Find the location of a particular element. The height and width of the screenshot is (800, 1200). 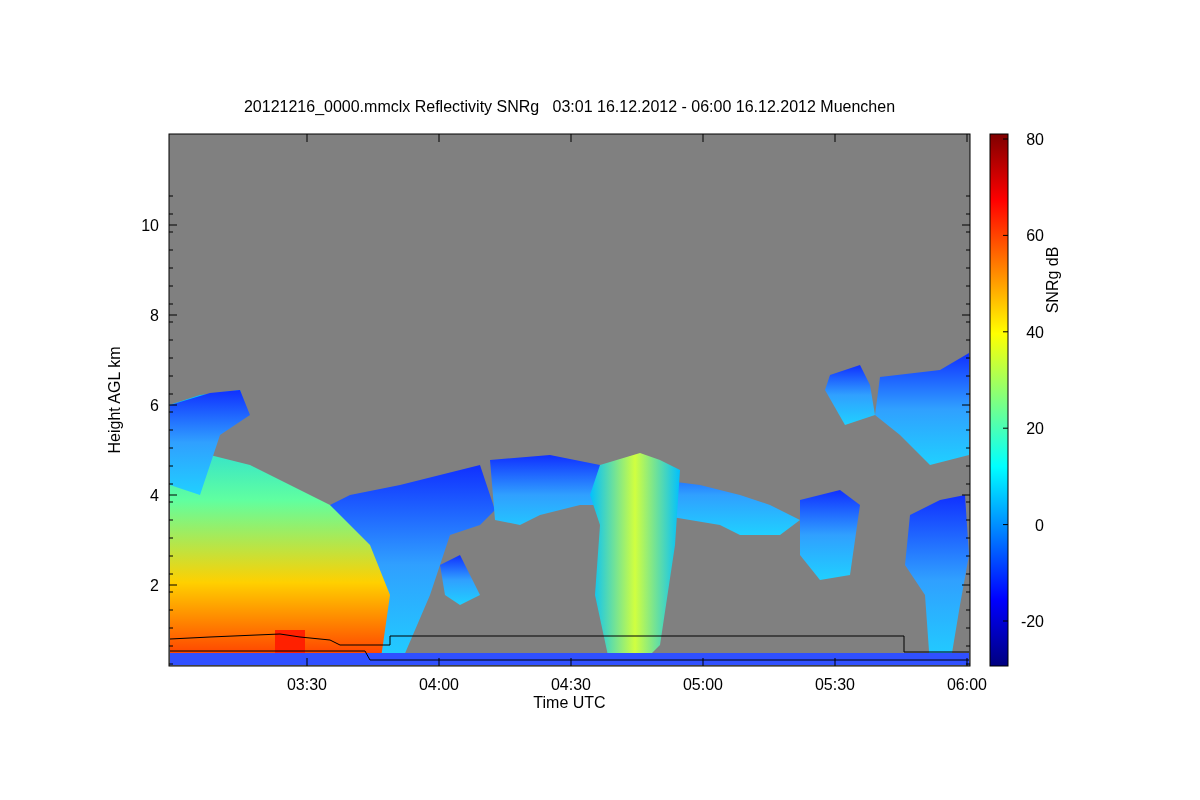

colorbar-tick-label: -20 is located at coordinates (1032, 621).